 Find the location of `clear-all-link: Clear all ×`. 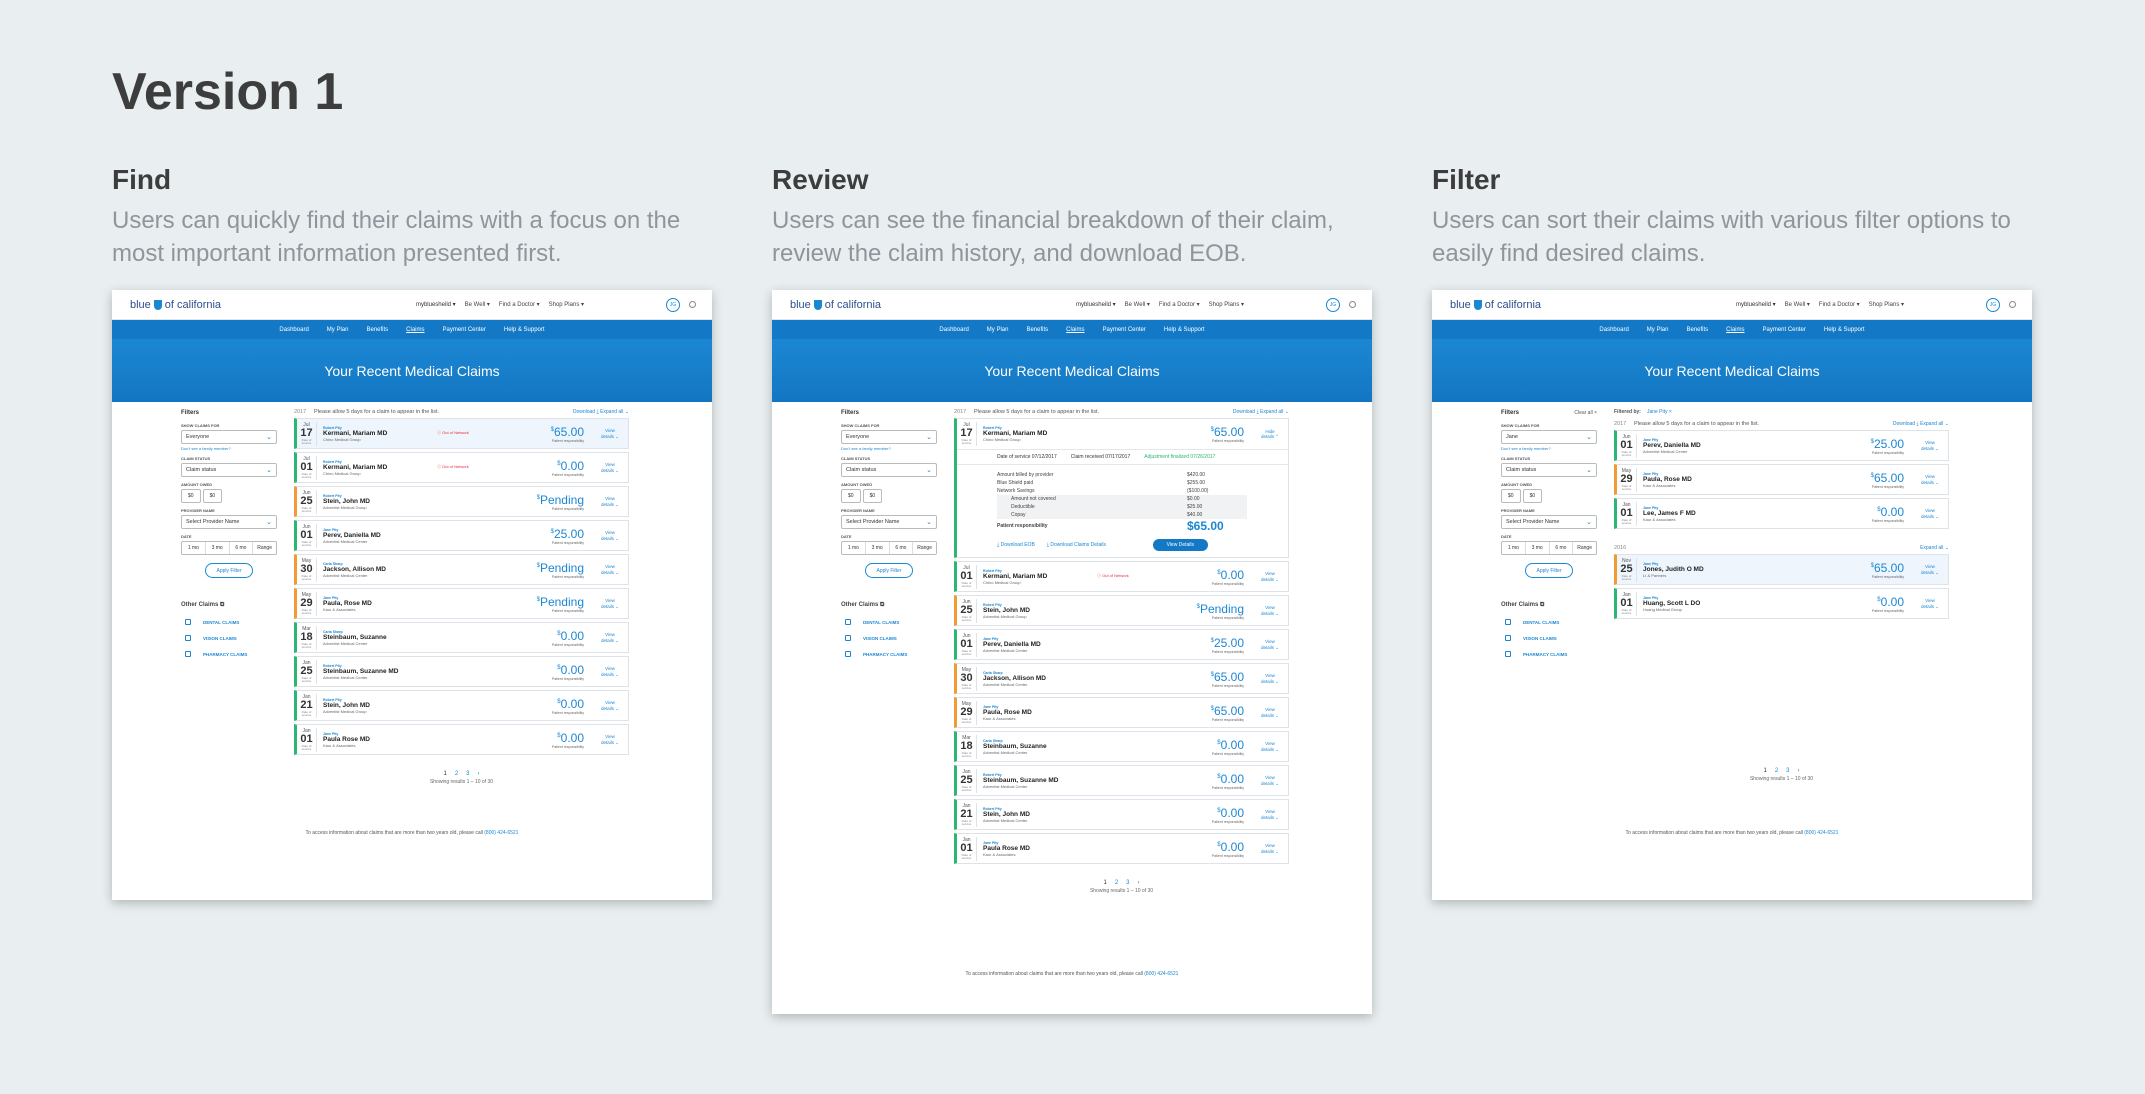

clear-all-link: Clear all × is located at coordinates (1585, 413).